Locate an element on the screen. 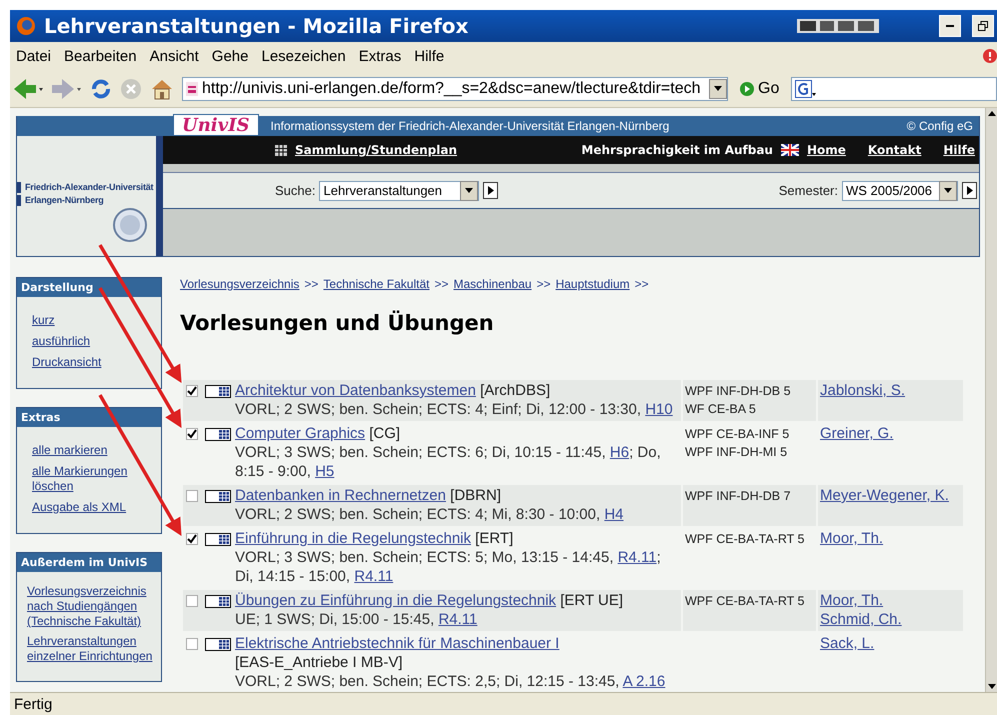 This screenshot has height=715, width=997. minimize-icon is located at coordinates (950, 26).